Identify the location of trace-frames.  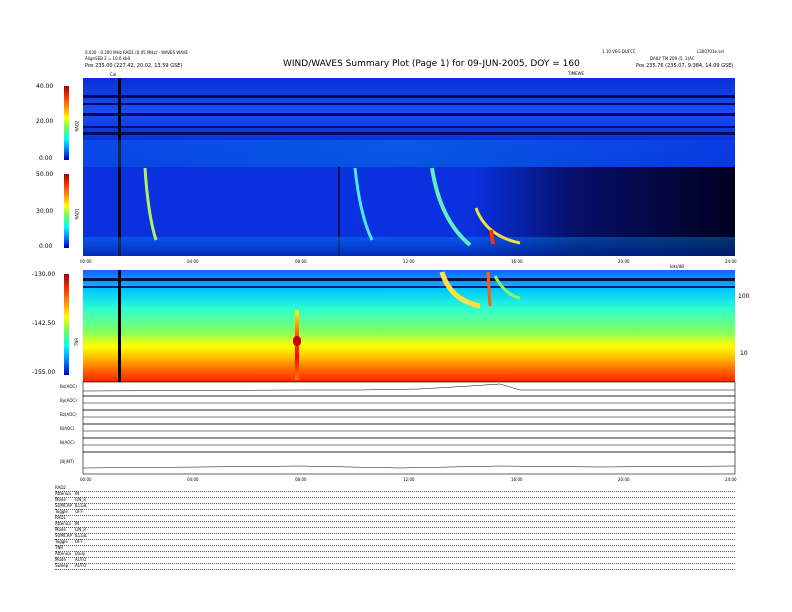
(409, 428).